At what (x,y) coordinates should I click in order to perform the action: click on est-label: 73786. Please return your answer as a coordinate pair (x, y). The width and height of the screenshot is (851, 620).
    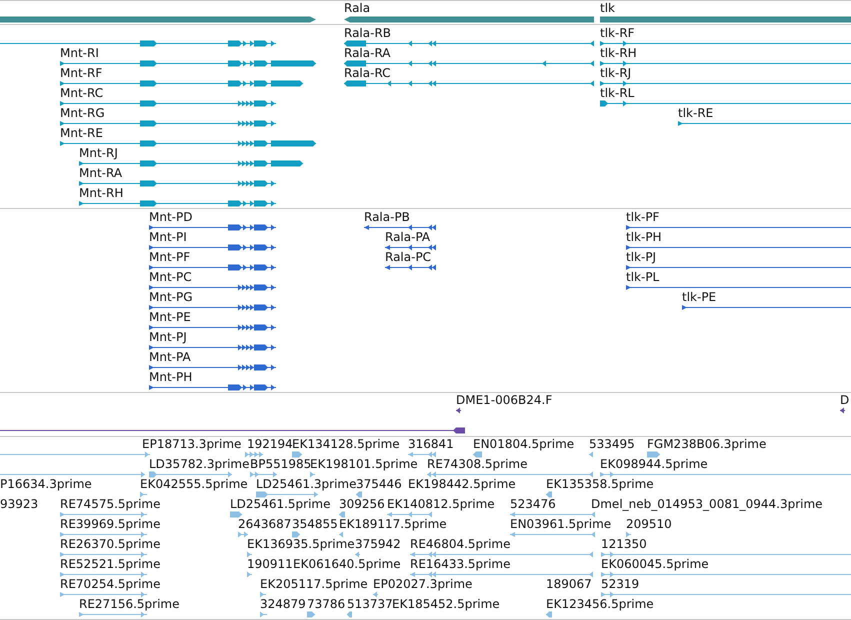
    Looking at the image, I should click on (326, 604).